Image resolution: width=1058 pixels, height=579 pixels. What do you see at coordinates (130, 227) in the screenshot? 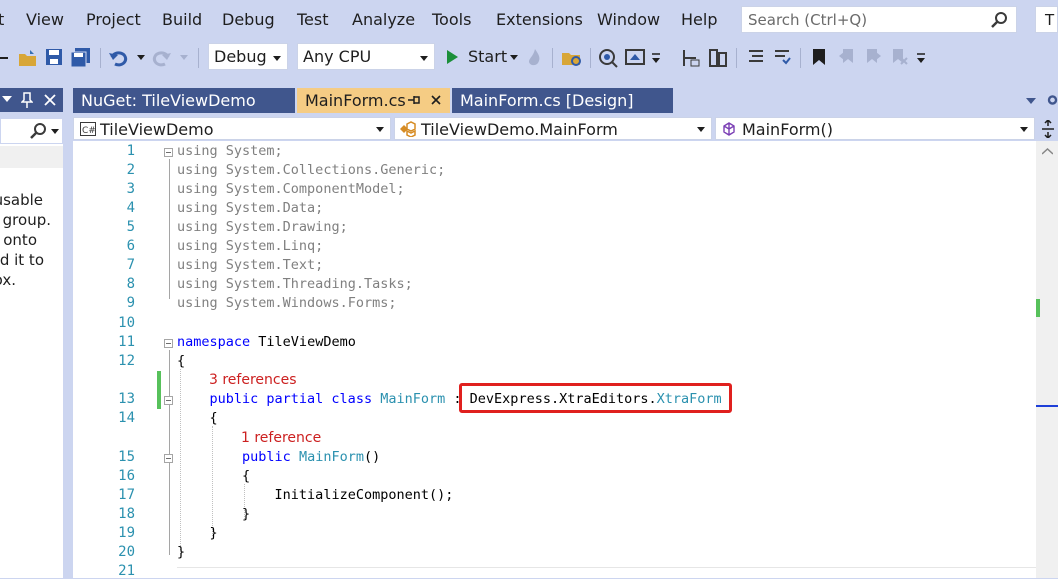
I see `line-number: 5` at bounding box center [130, 227].